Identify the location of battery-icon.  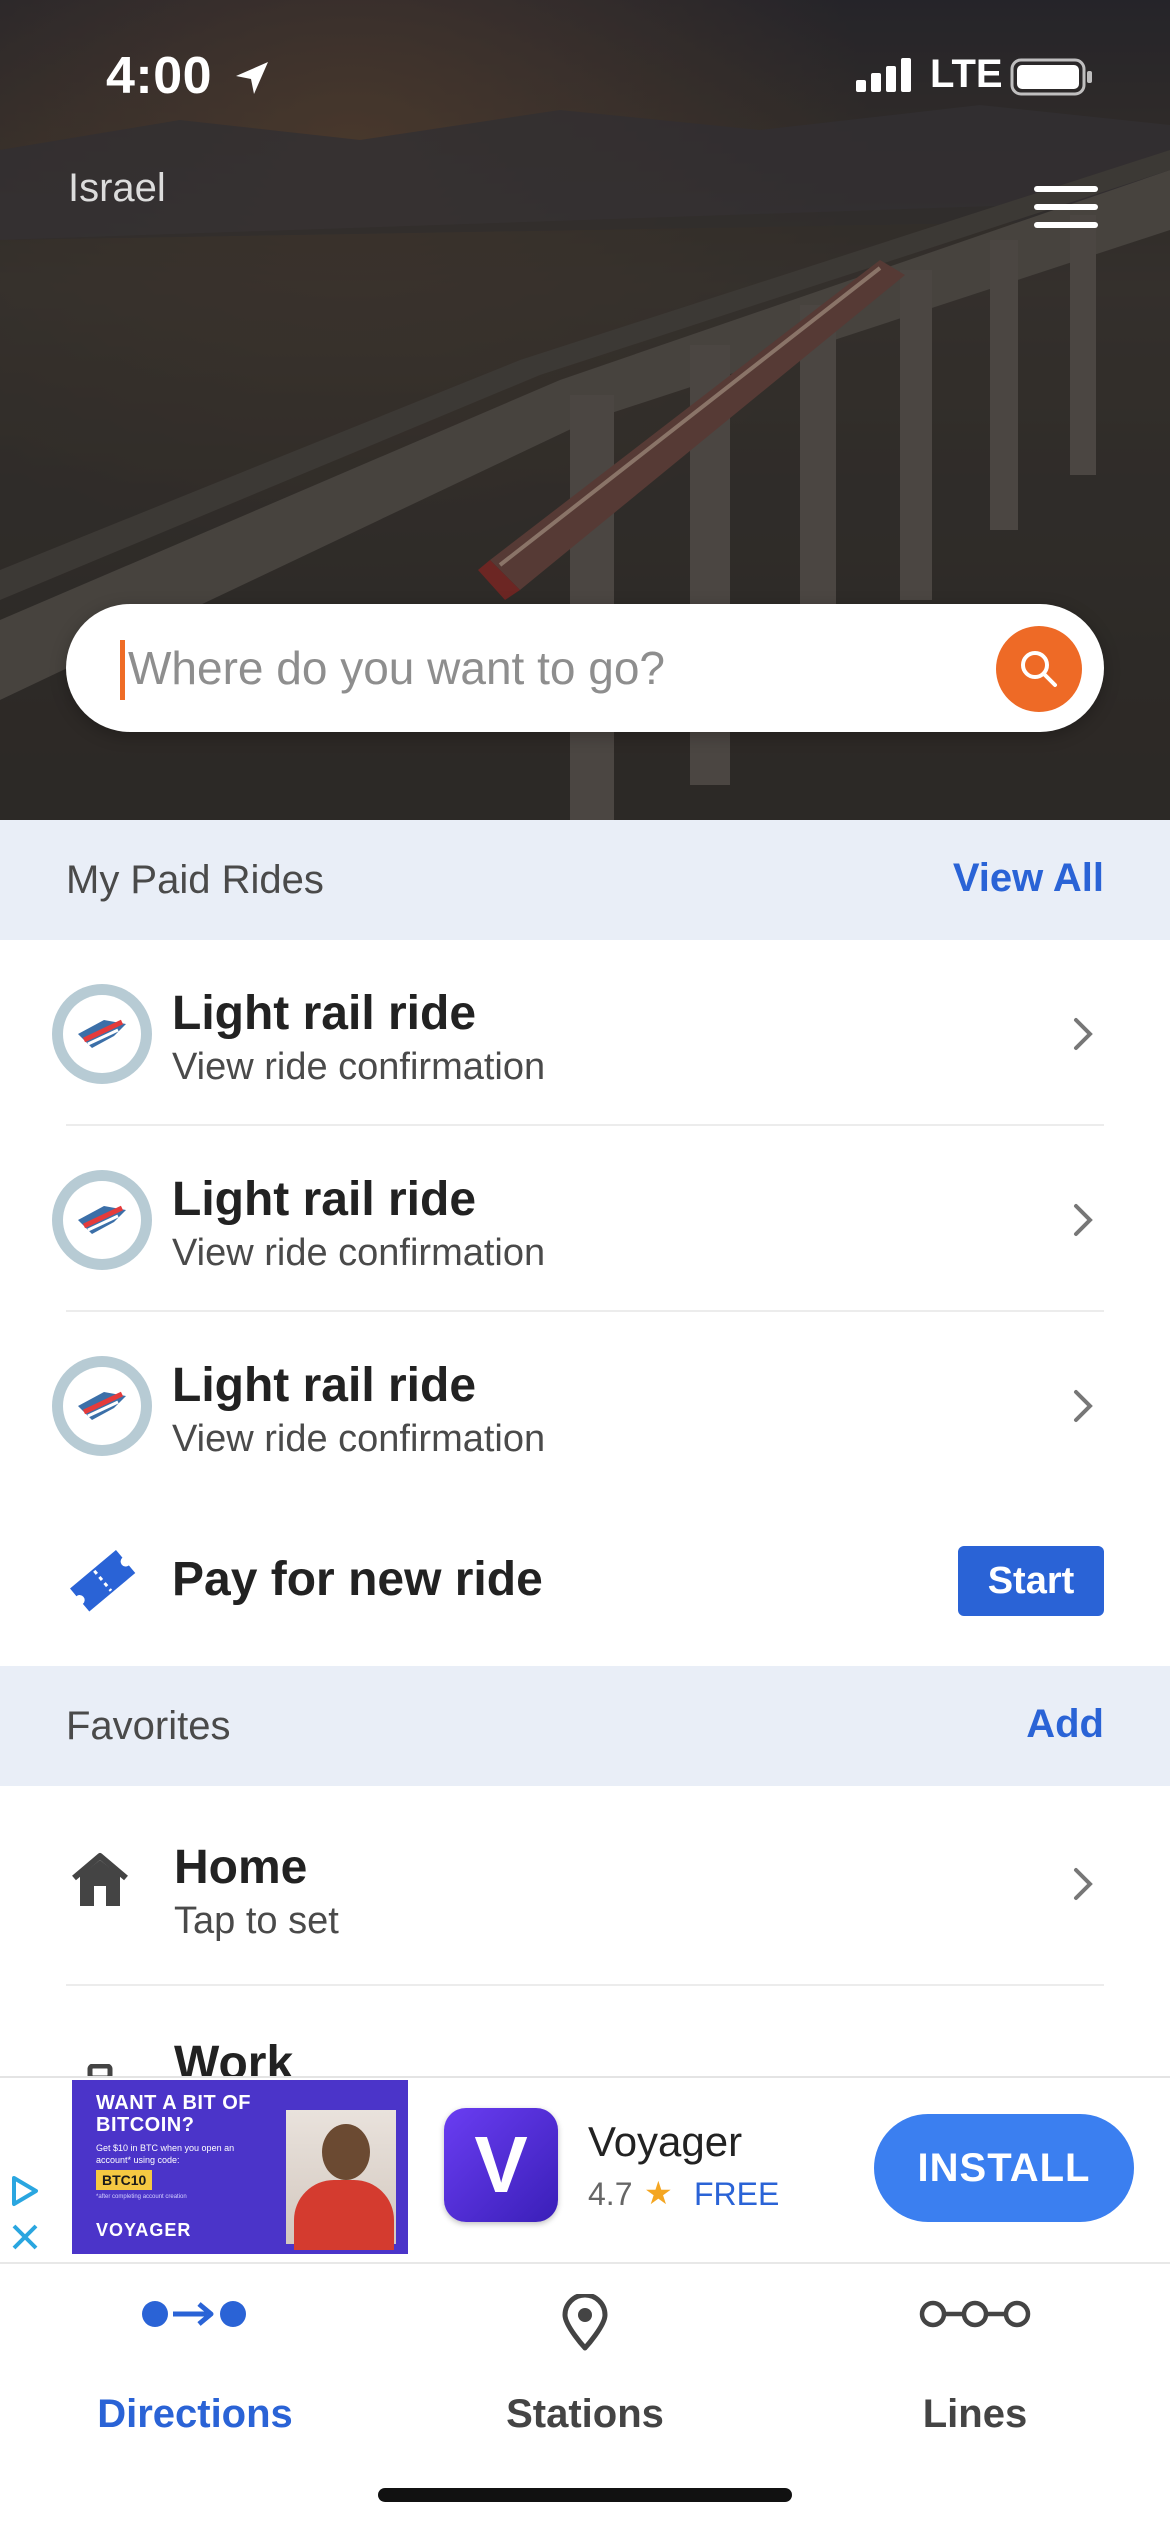
(1051, 77).